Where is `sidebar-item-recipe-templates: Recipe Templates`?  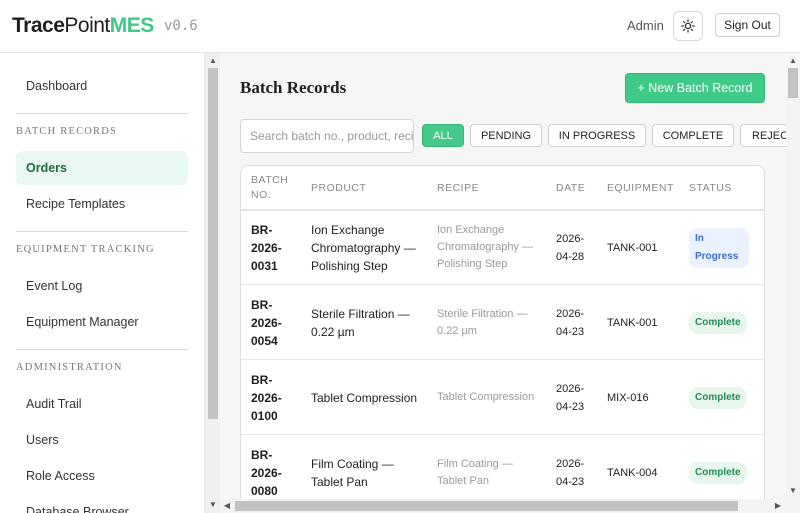
sidebar-item-recipe-templates: Recipe Templates is located at coordinates (102, 204).